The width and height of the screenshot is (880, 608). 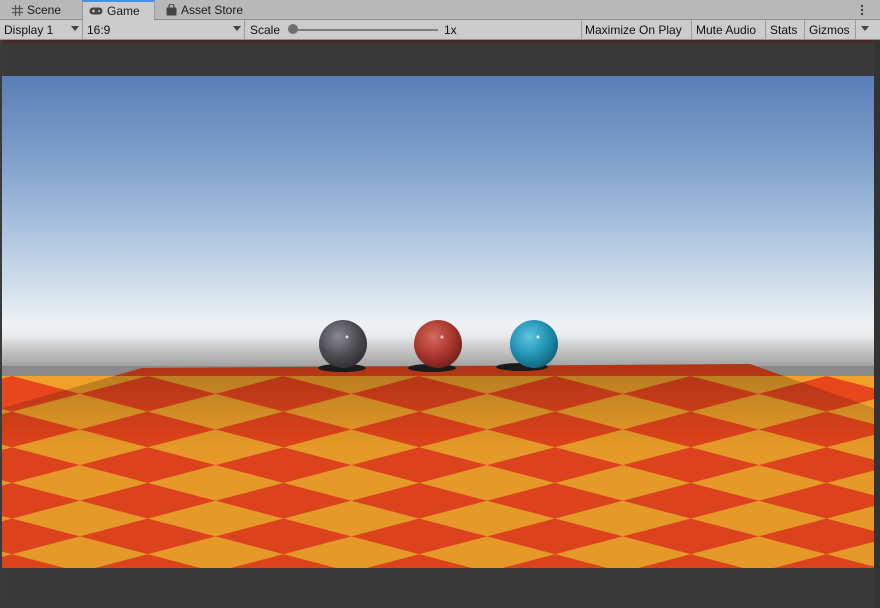 I want to click on maximize-on-play-label: Maximize On Play, so click(x=633, y=29).